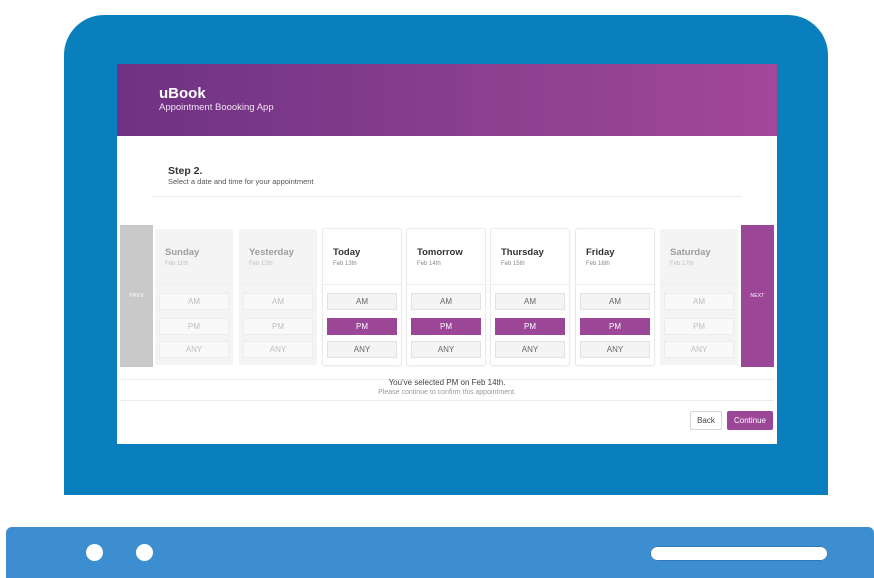 The width and height of the screenshot is (874, 578). I want to click on step-title: Step 2., so click(185, 171).